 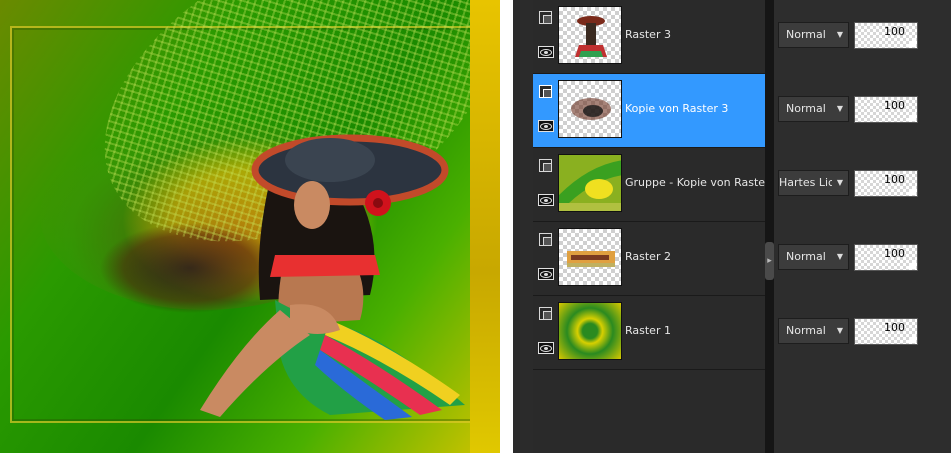 I want to click on layer-row-raster-3: Raster 3, so click(x=649, y=37).